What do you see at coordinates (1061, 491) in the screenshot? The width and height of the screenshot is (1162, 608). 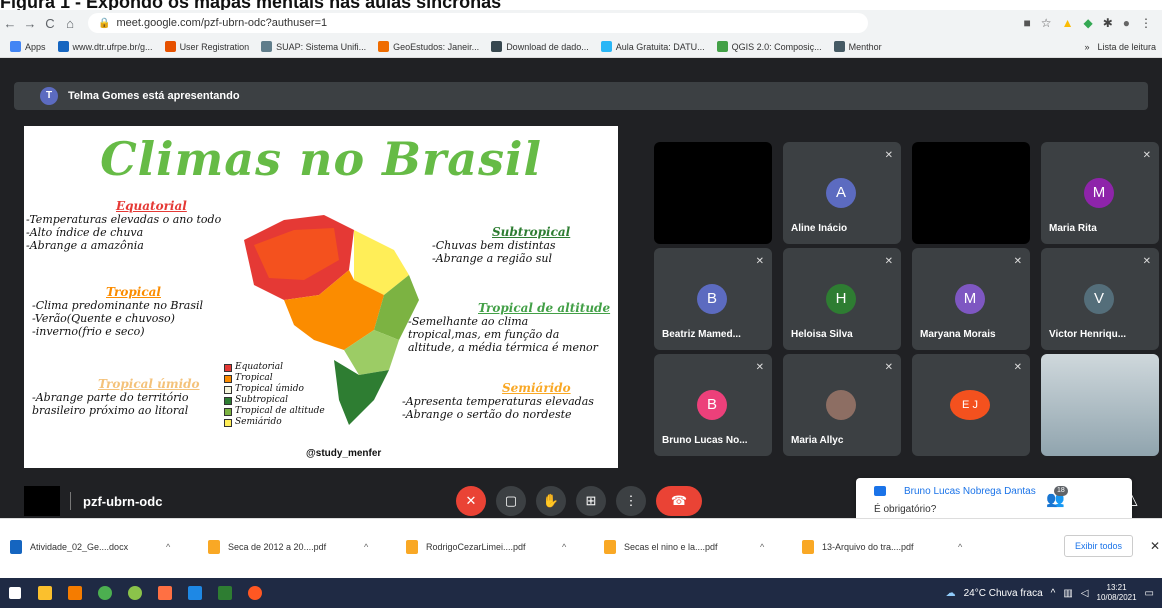 I see `people-count-badge: 18` at bounding box center [1061, 491].